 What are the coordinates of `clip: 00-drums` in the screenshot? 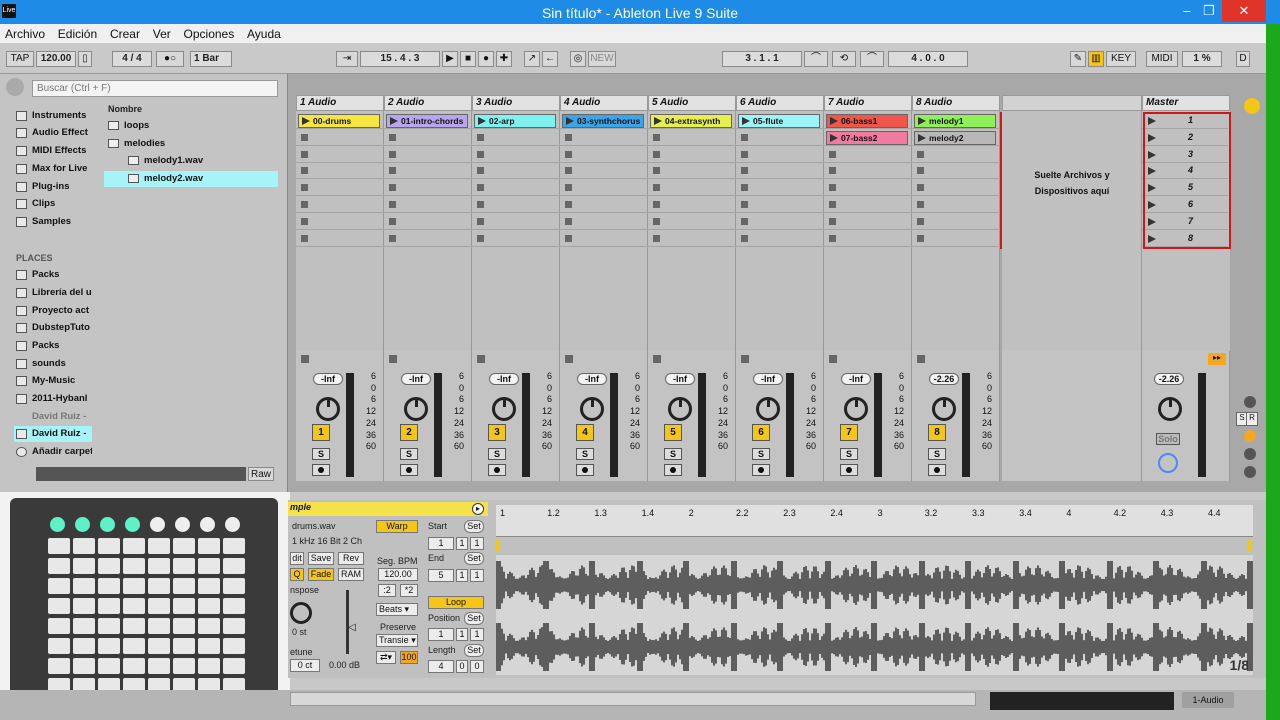 It's located at (339, 121).